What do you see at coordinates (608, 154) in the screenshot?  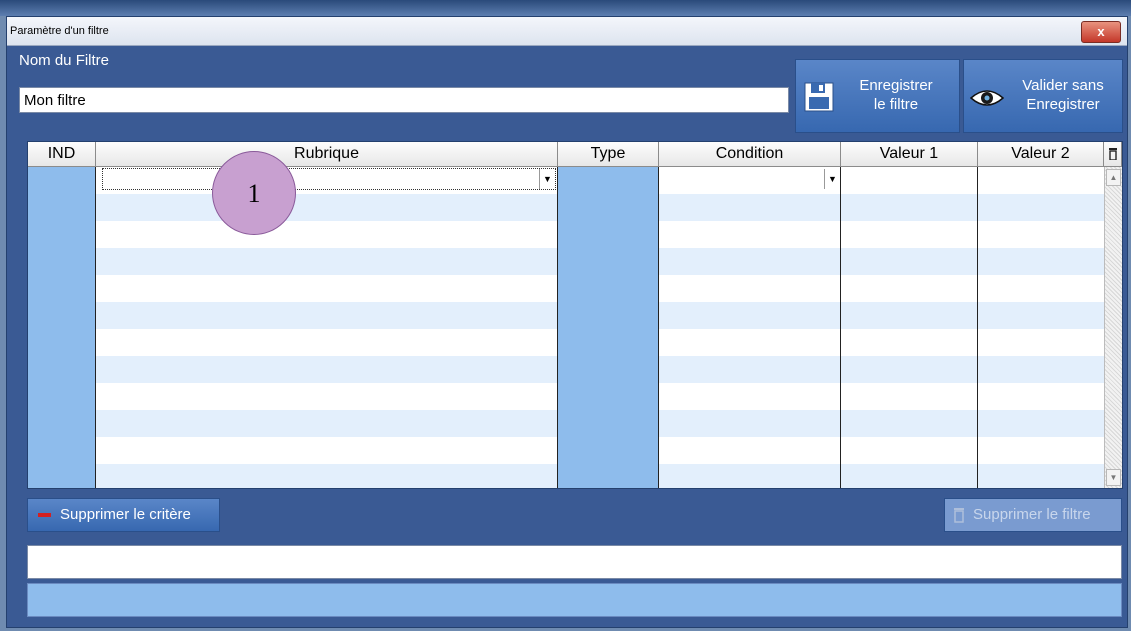 I see `column-header-type: Type` at bounding box center [608, 154].